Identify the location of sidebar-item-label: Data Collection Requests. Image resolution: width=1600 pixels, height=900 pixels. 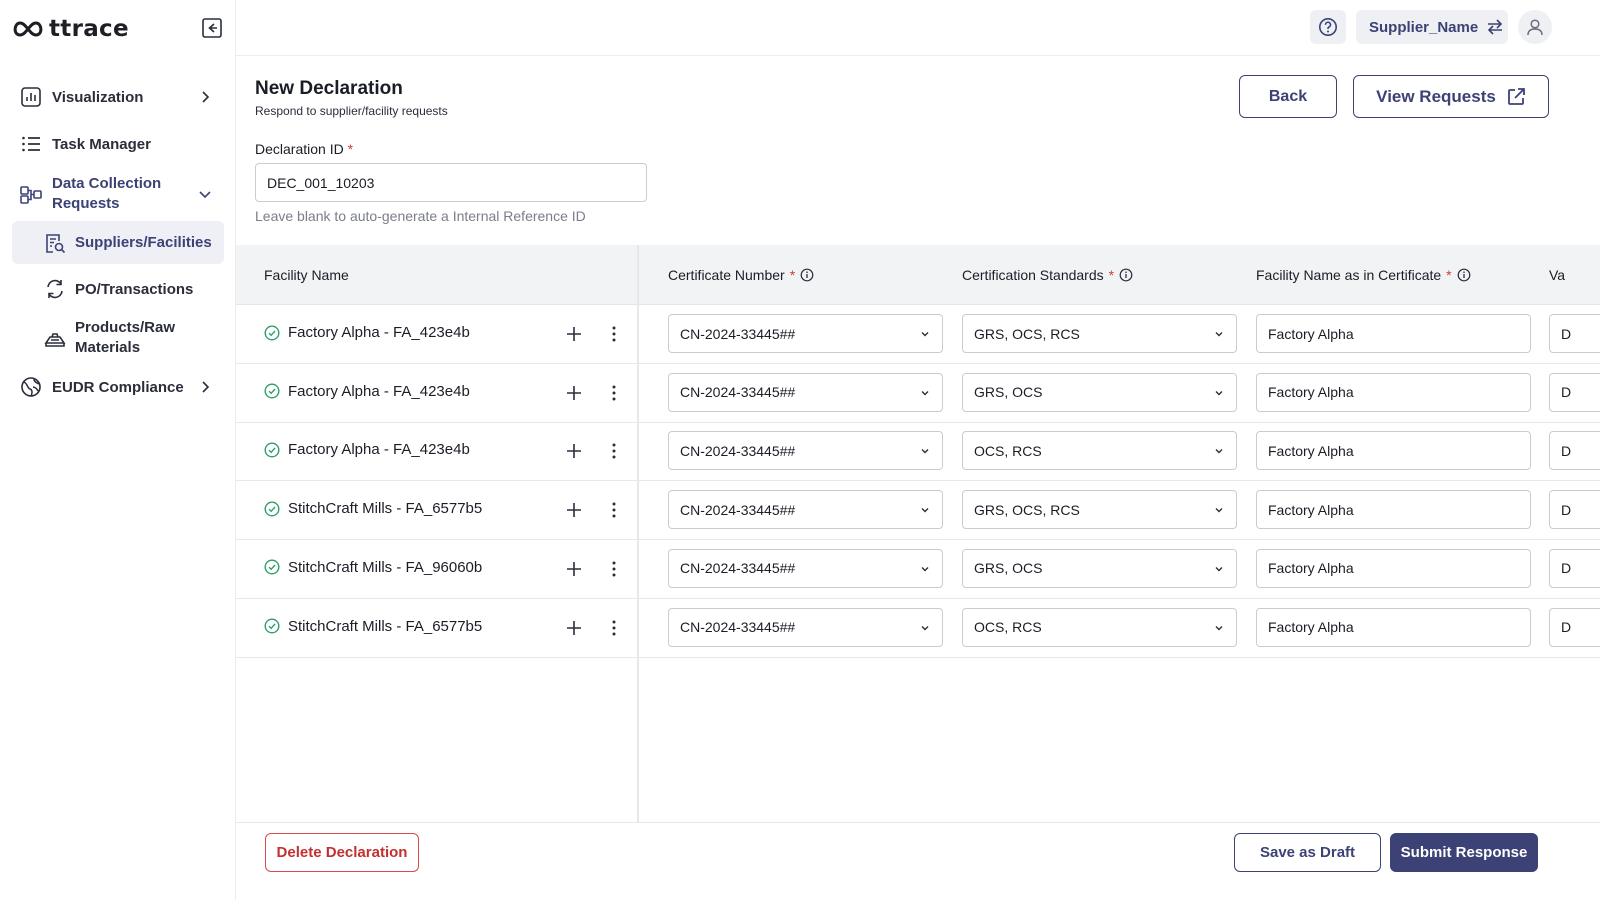
(107, 193).